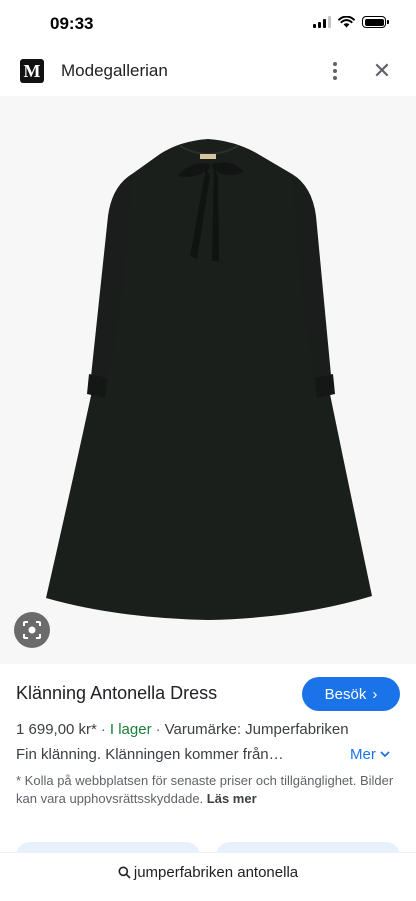 This screenshot has height=901, width=416. I want to click on lens-search-button, so click(32, 630).